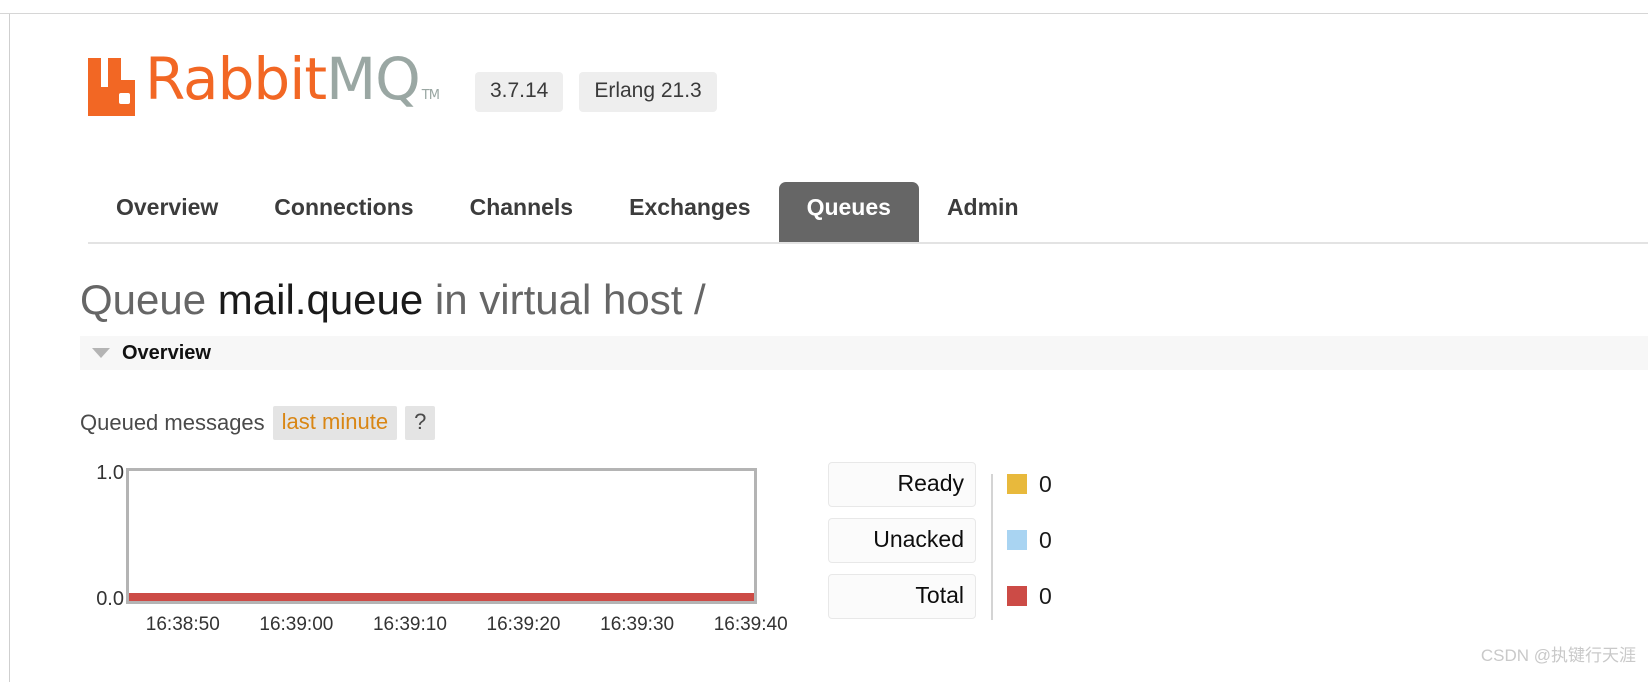 The height and width of the screenshot is (682, 1648). I want to click on x-axis-tick-1: 16:39:00, so click(296, 624).